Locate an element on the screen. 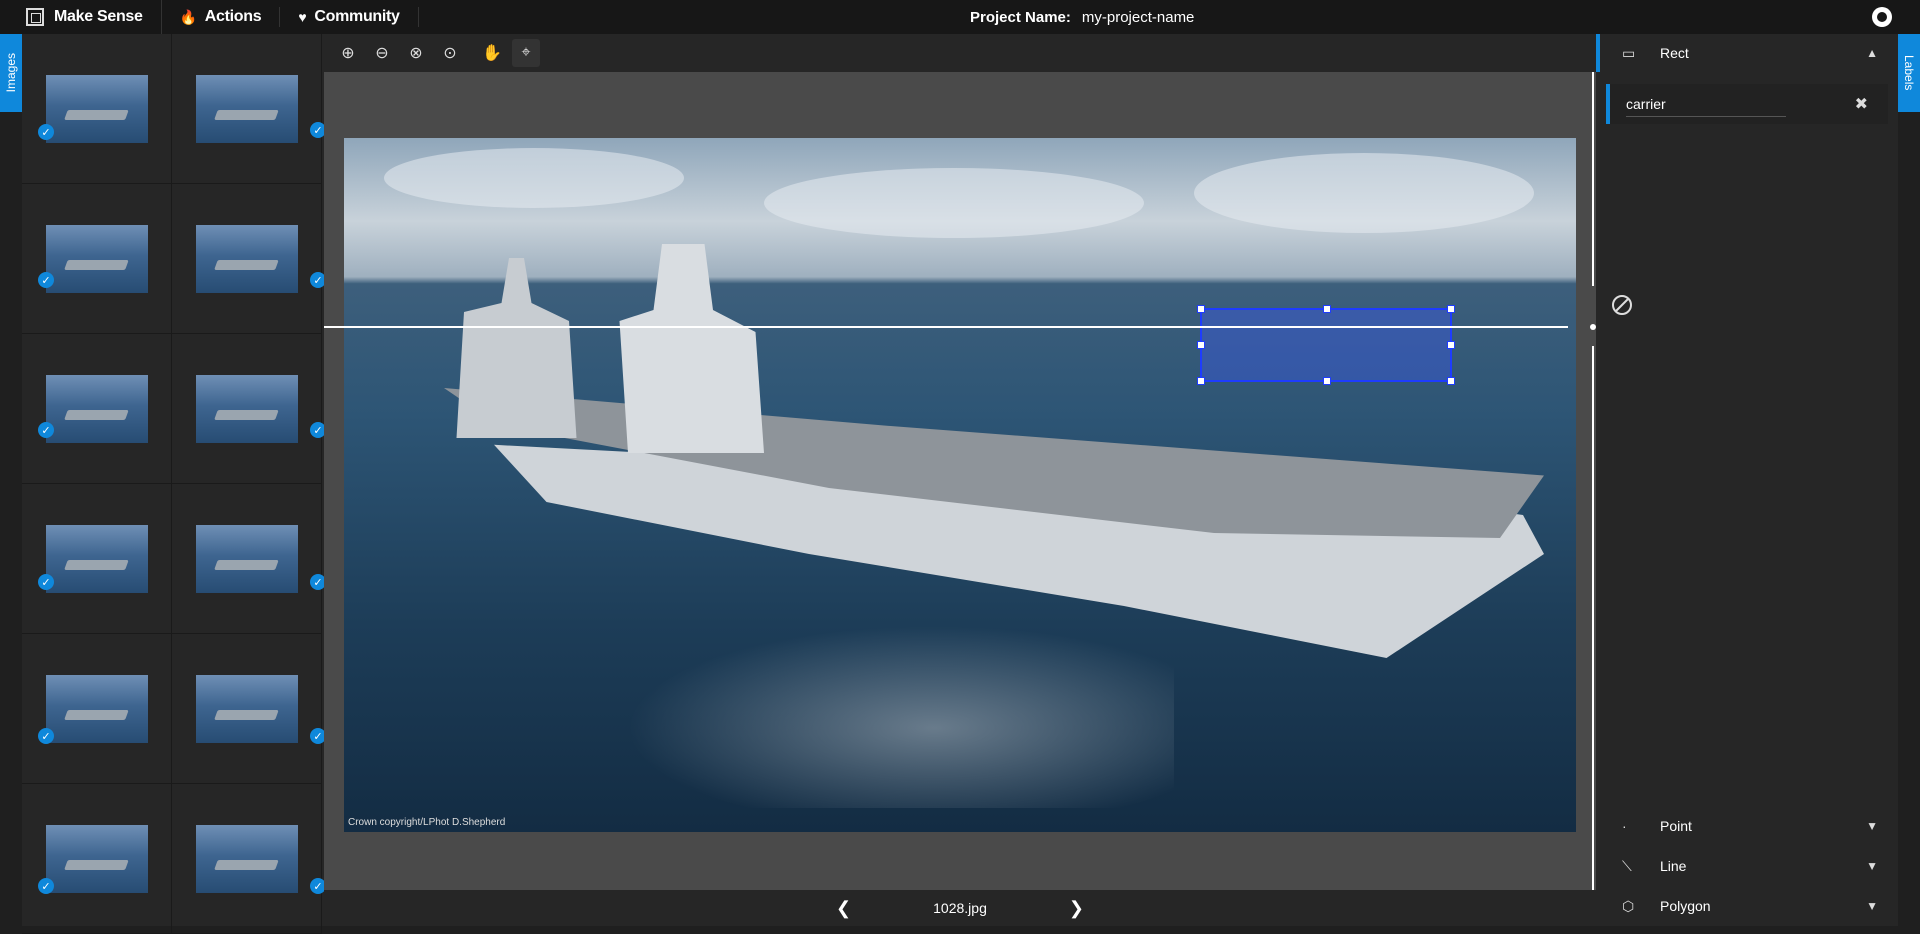 This screenshot has width=1920, height=934. project-name-group: Project Name: my-project-name is located at coordinates (1082, 17).